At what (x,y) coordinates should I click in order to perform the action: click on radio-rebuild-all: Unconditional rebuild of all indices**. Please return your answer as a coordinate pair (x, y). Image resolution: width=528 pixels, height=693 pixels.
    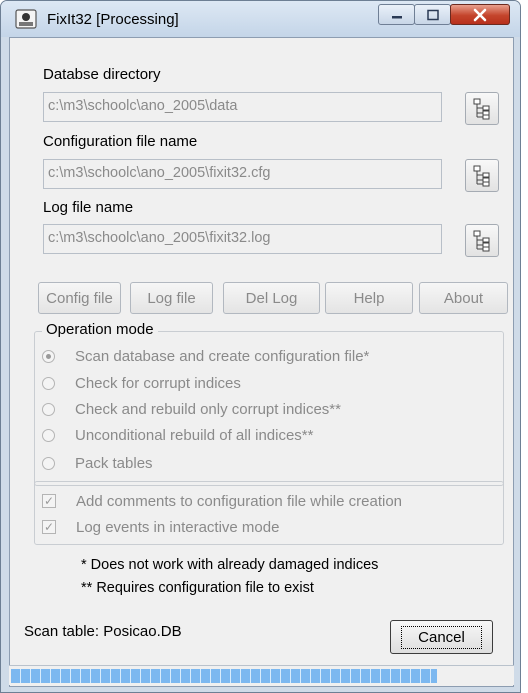
    Looking at the image, I should click on (177, 435).